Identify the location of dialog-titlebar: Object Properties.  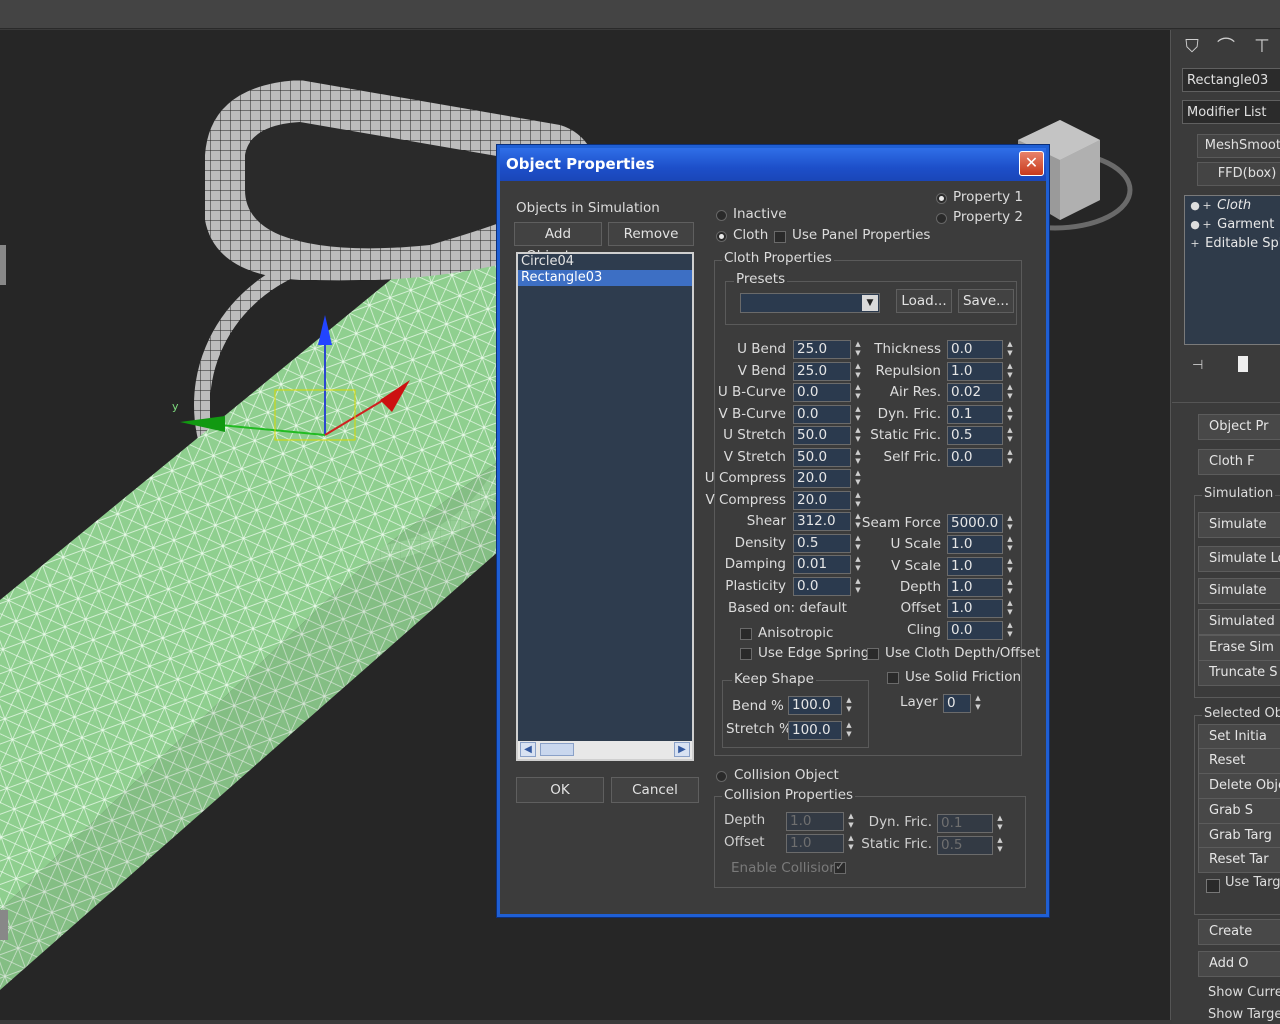
(773, 164).